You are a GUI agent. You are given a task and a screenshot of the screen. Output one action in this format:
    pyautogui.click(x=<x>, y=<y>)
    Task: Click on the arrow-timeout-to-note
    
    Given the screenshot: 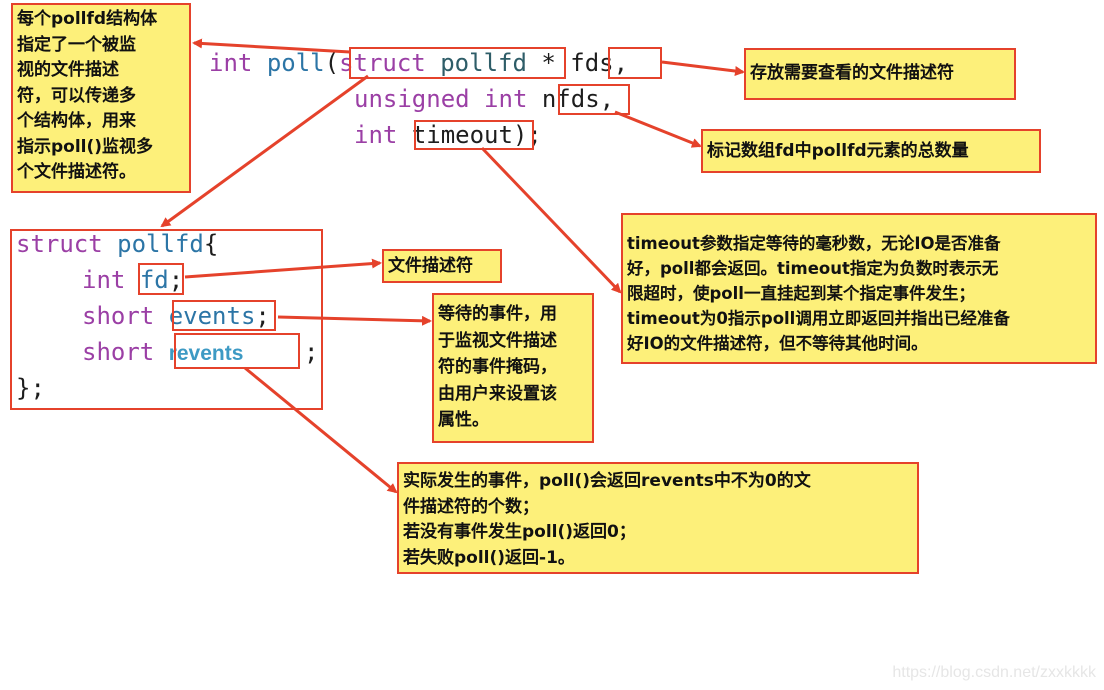 What is the action you would take?
    pyautogui.click(x=551, y=220)
    